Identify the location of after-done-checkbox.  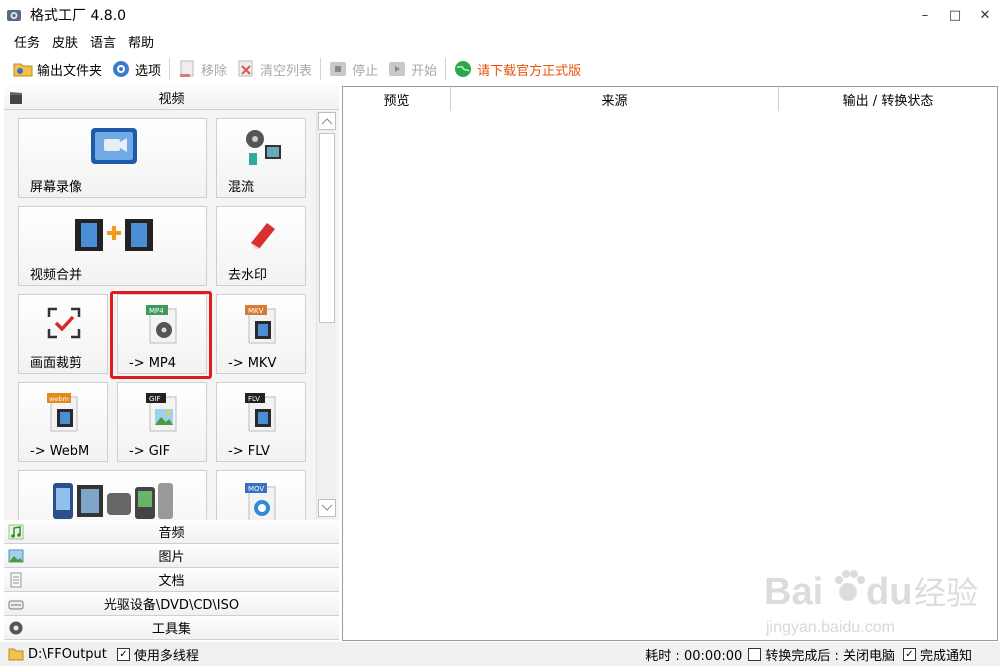
(755, 654).